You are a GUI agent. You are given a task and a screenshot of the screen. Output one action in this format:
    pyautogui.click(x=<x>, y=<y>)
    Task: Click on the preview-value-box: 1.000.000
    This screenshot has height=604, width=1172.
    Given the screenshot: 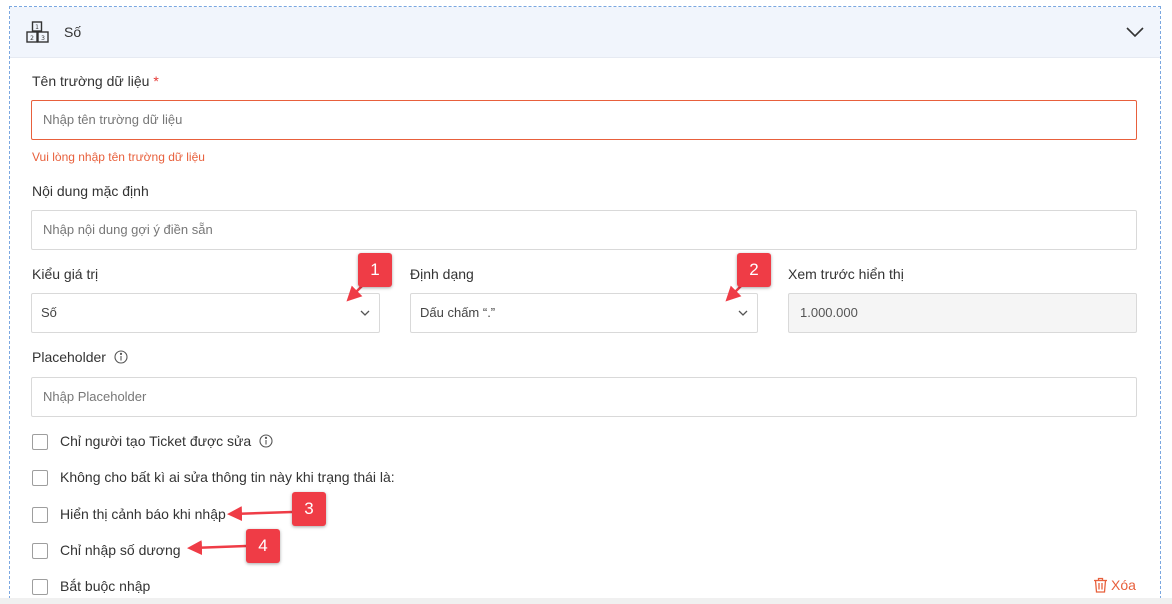 What is the action you would take?
    pyautogui.click(x=962, y=313)
    